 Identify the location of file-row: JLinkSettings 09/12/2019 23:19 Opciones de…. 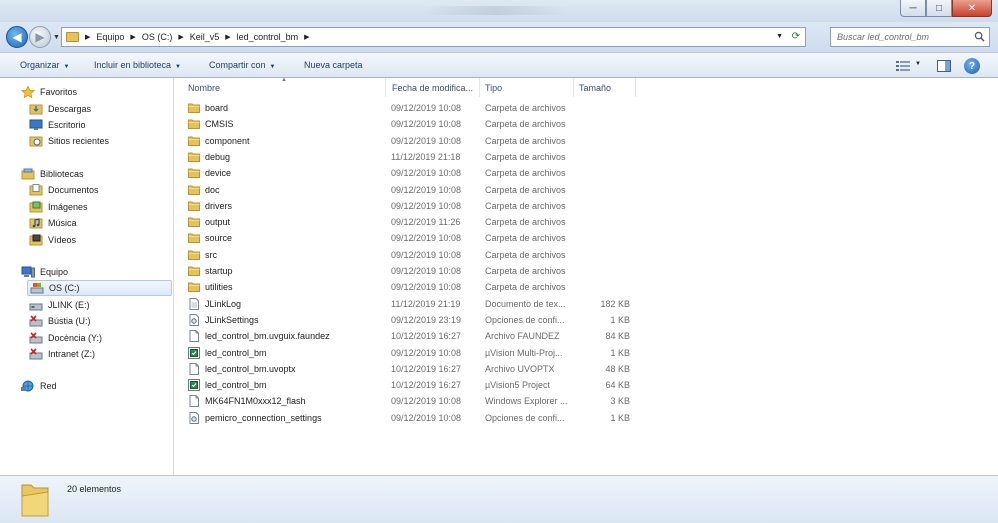
(586, 320).